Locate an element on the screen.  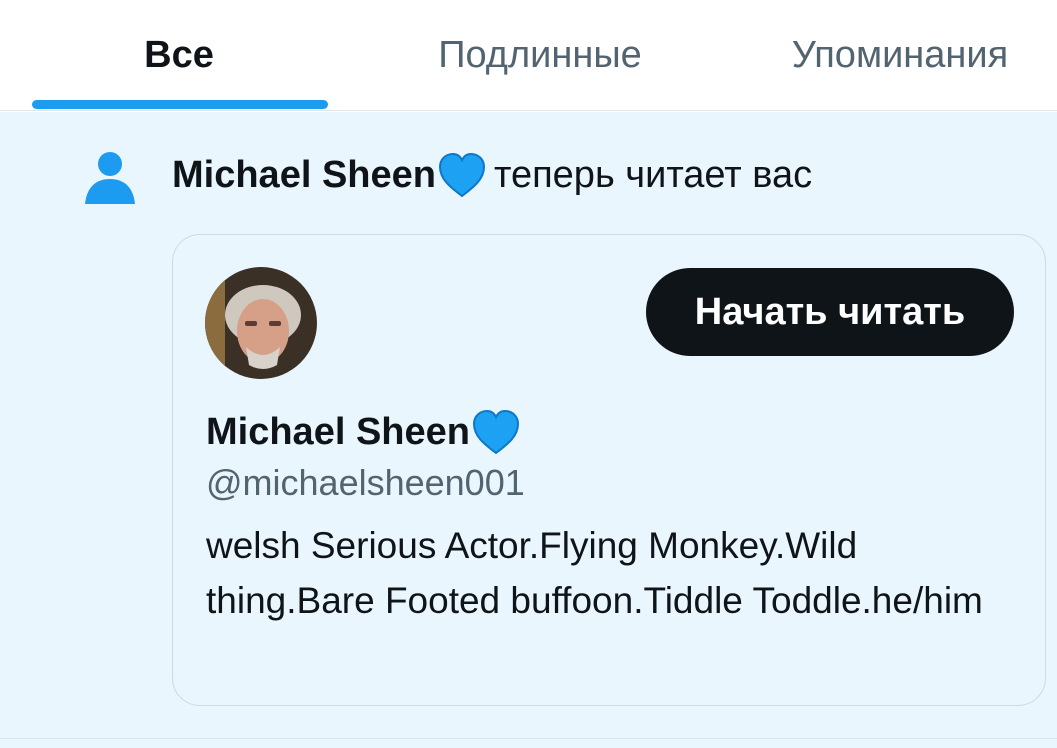
actor-name: Michael Sheen is located at coordinates (304, 175).